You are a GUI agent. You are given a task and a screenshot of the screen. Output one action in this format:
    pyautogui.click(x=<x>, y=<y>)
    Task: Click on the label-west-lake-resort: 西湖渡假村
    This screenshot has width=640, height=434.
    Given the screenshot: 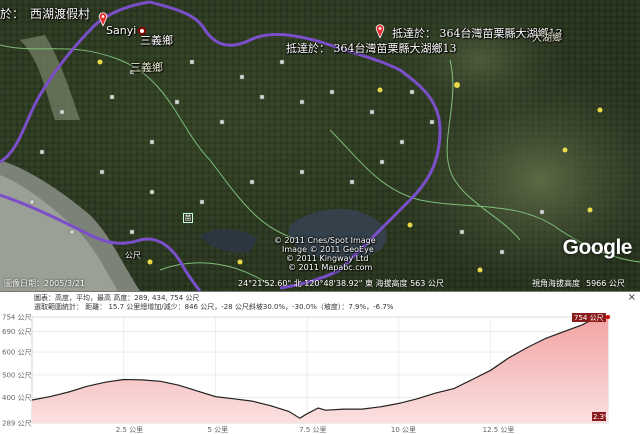 What is the action you would take?
    pyautogui.click(x=60, y=14)
    